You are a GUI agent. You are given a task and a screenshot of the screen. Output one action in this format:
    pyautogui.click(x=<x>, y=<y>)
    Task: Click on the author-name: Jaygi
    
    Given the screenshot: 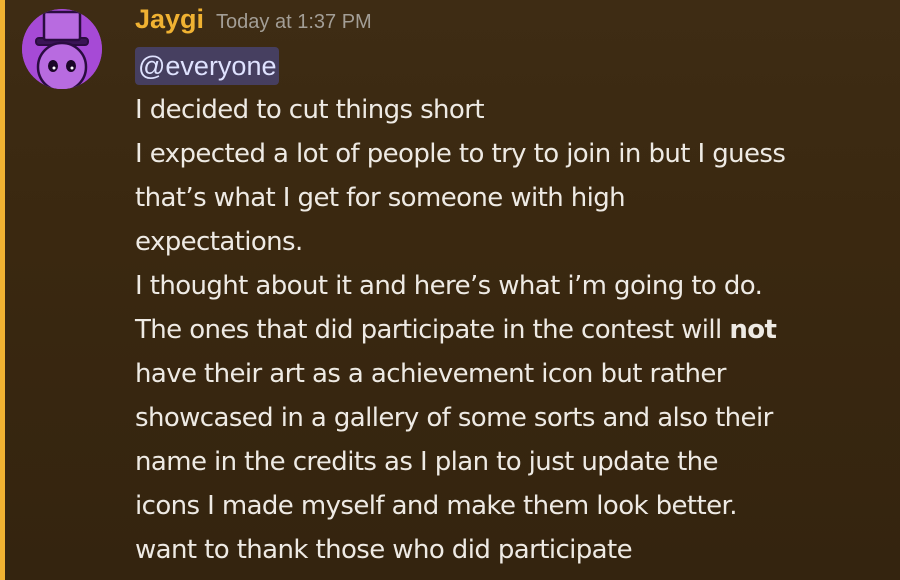 What is the action you would take?
    pyautogui.click(x=169, y=19)
    